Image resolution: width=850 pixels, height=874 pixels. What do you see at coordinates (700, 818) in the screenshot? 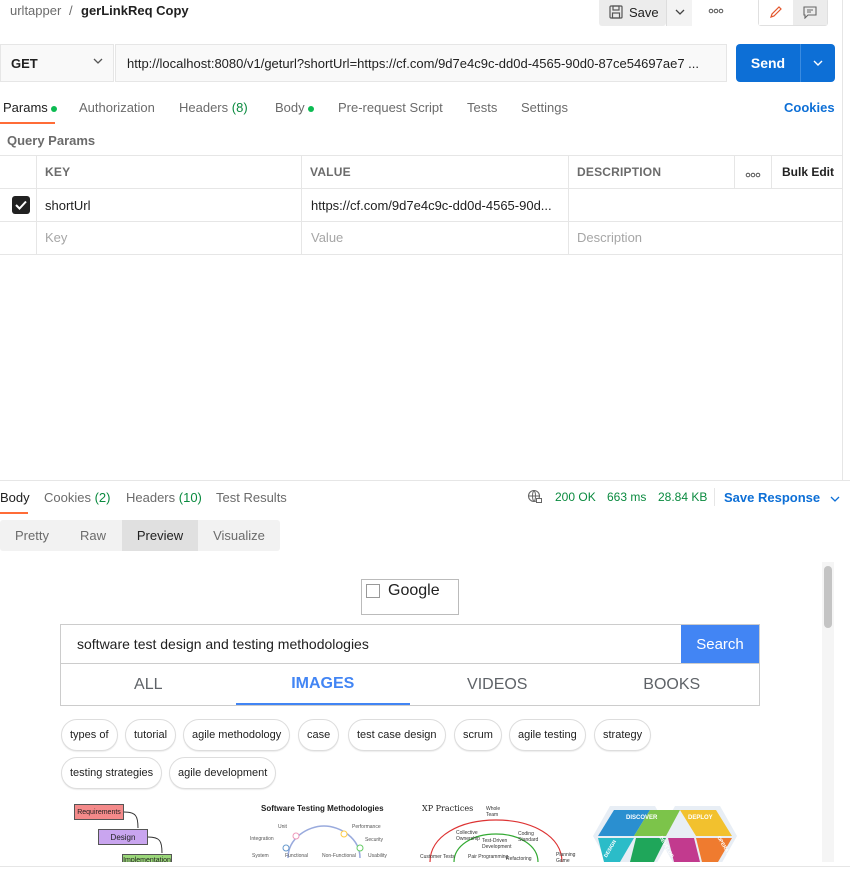
I see `thumb-label: DEPLOY` at bounding box center [700, 818].